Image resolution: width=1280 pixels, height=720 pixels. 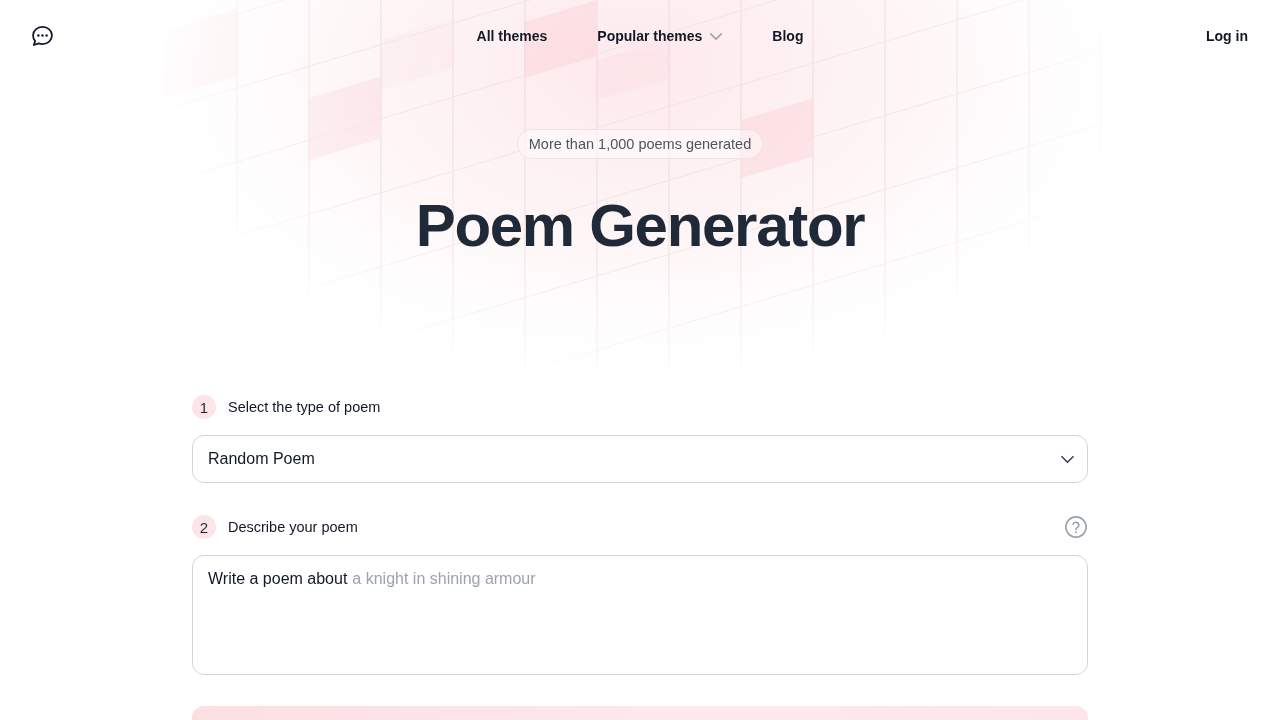 What do you see at coordinates (204, 527) in the screenshot?
I see `step-number: 2` at bounding box center [204, 527].